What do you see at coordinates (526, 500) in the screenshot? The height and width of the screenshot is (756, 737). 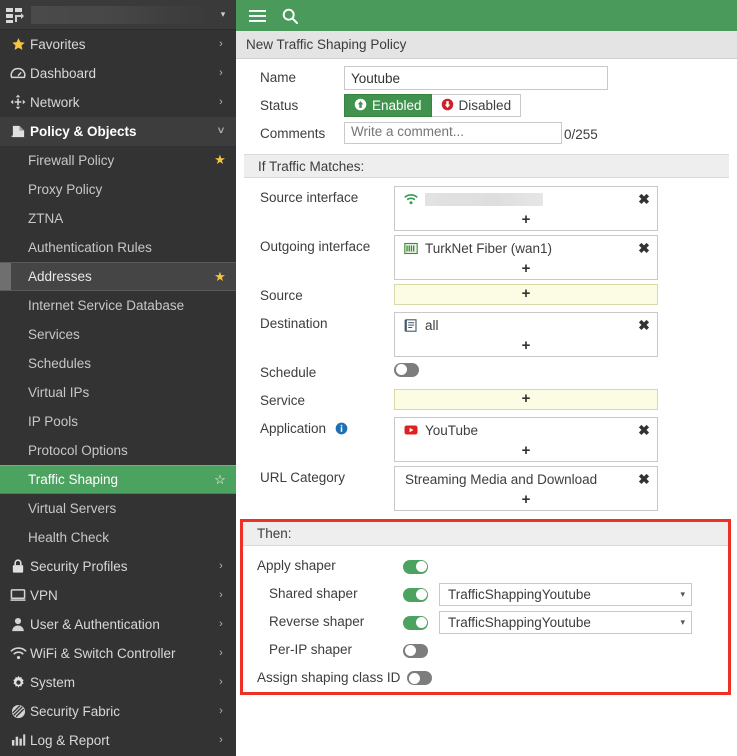 I see `add-url-category-button: +` at bounding box center [526, 500].